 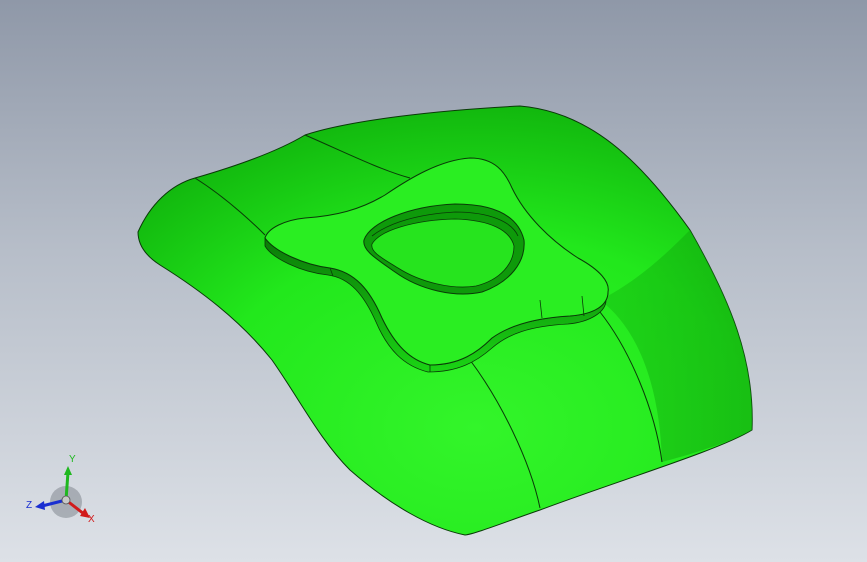 I want to click on coordinate-triad: Y X Z, so click(x=62, y=490).